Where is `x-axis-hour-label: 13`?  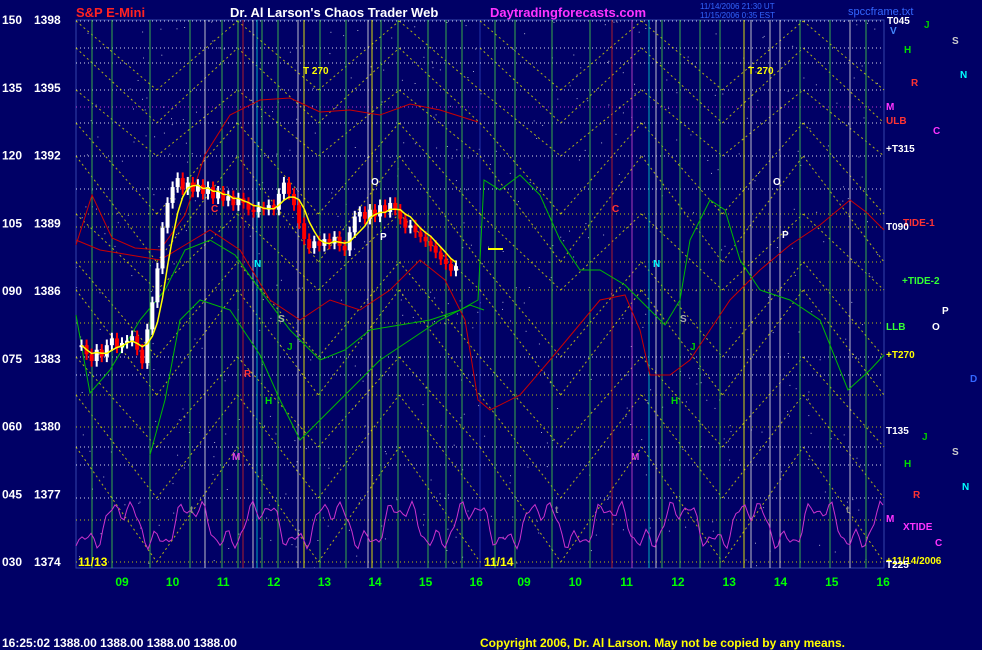
x-axis-hour-label: 13 is located at coordinates (325, 582).